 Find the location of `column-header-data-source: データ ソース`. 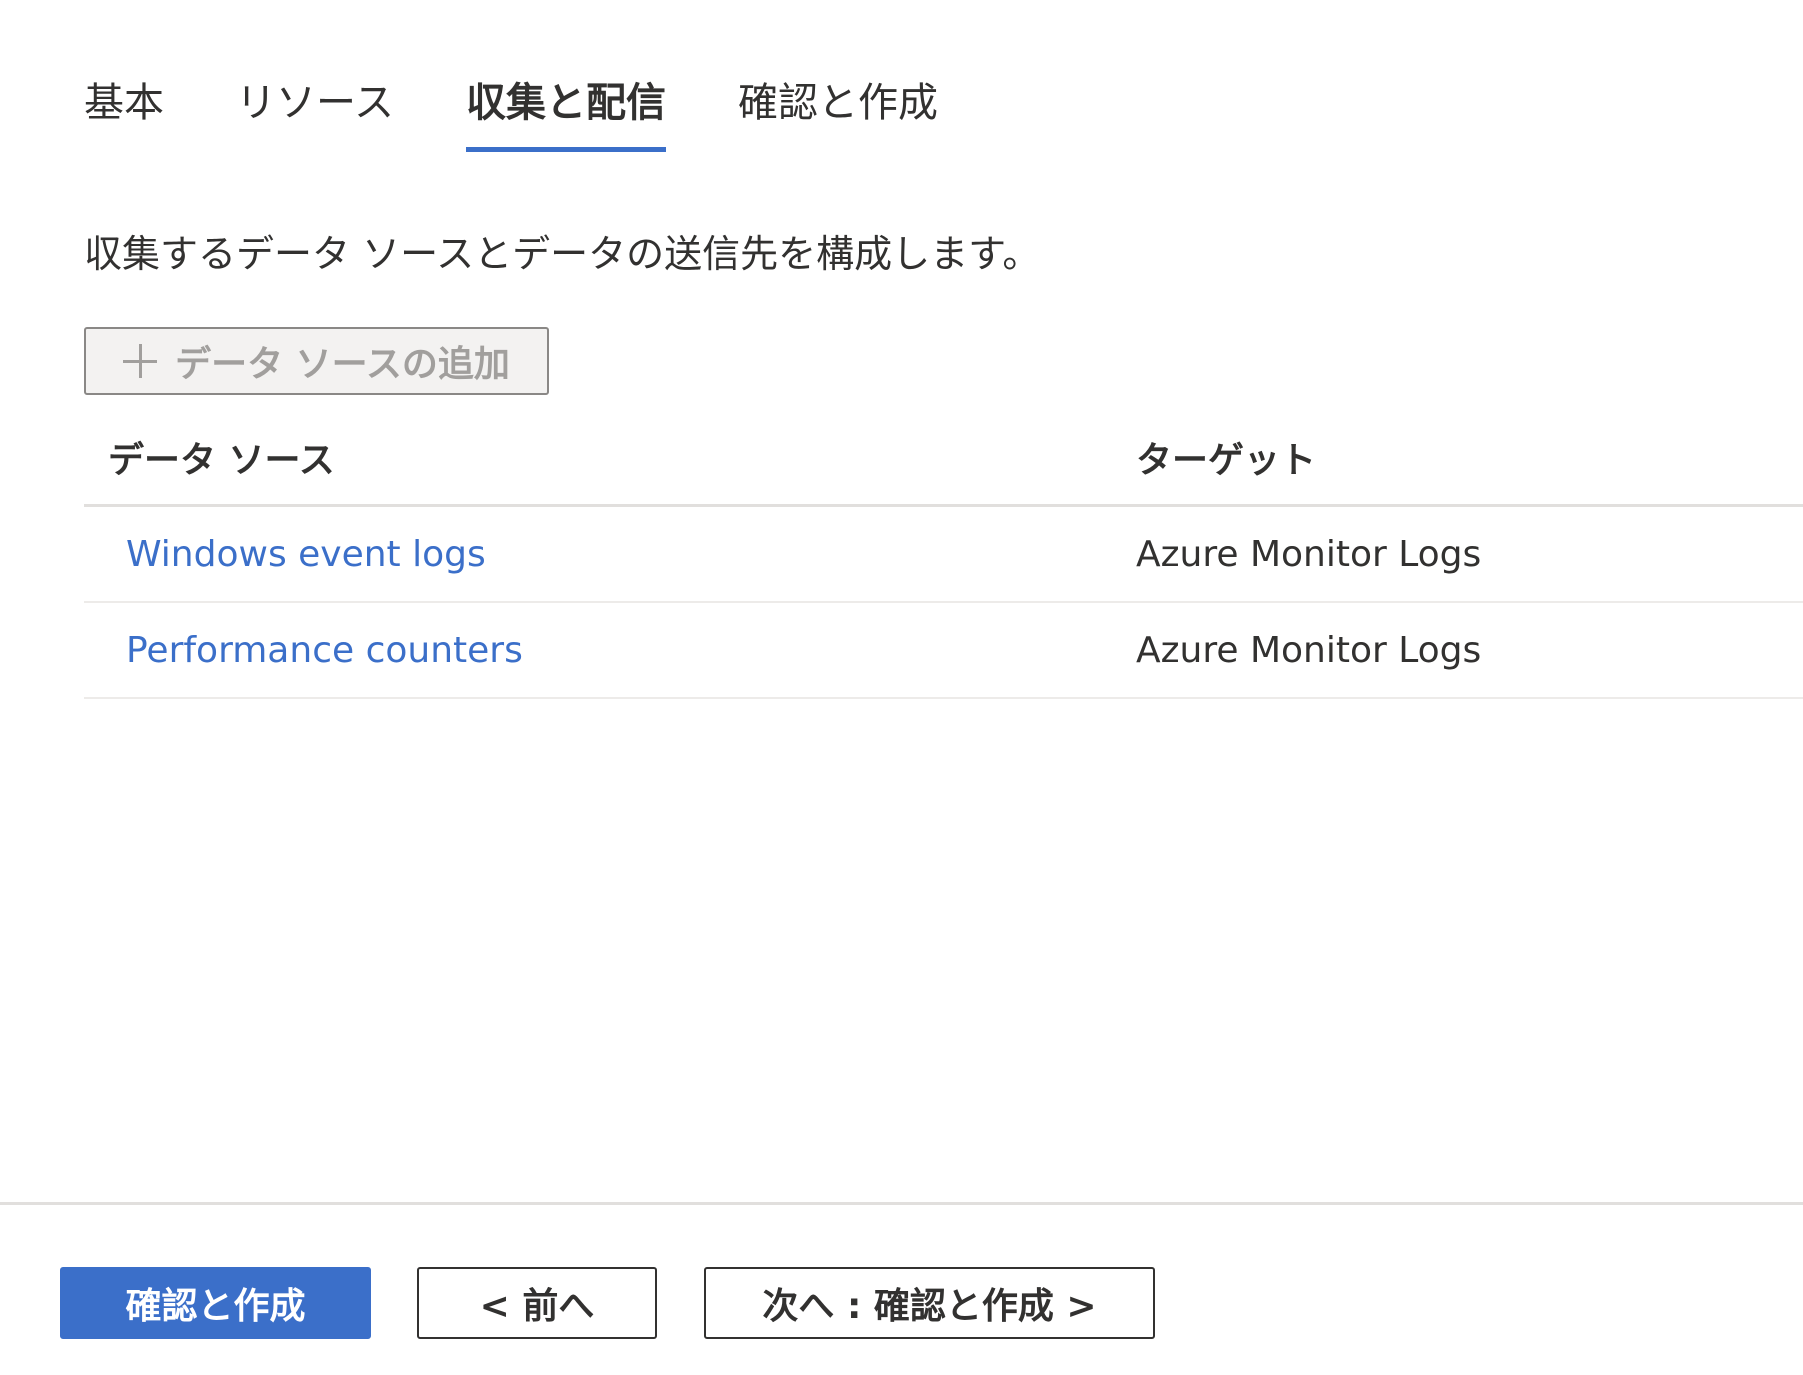

column-header-data-source: データ ソース is located at coordinates (610, 457).